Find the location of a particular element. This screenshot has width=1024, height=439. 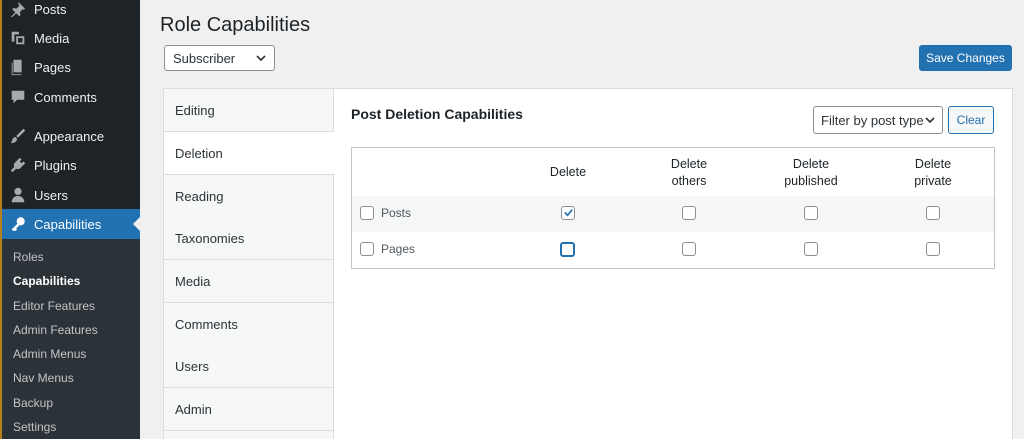

role-select-value: Subscriber is located at coordinates (204, 58).